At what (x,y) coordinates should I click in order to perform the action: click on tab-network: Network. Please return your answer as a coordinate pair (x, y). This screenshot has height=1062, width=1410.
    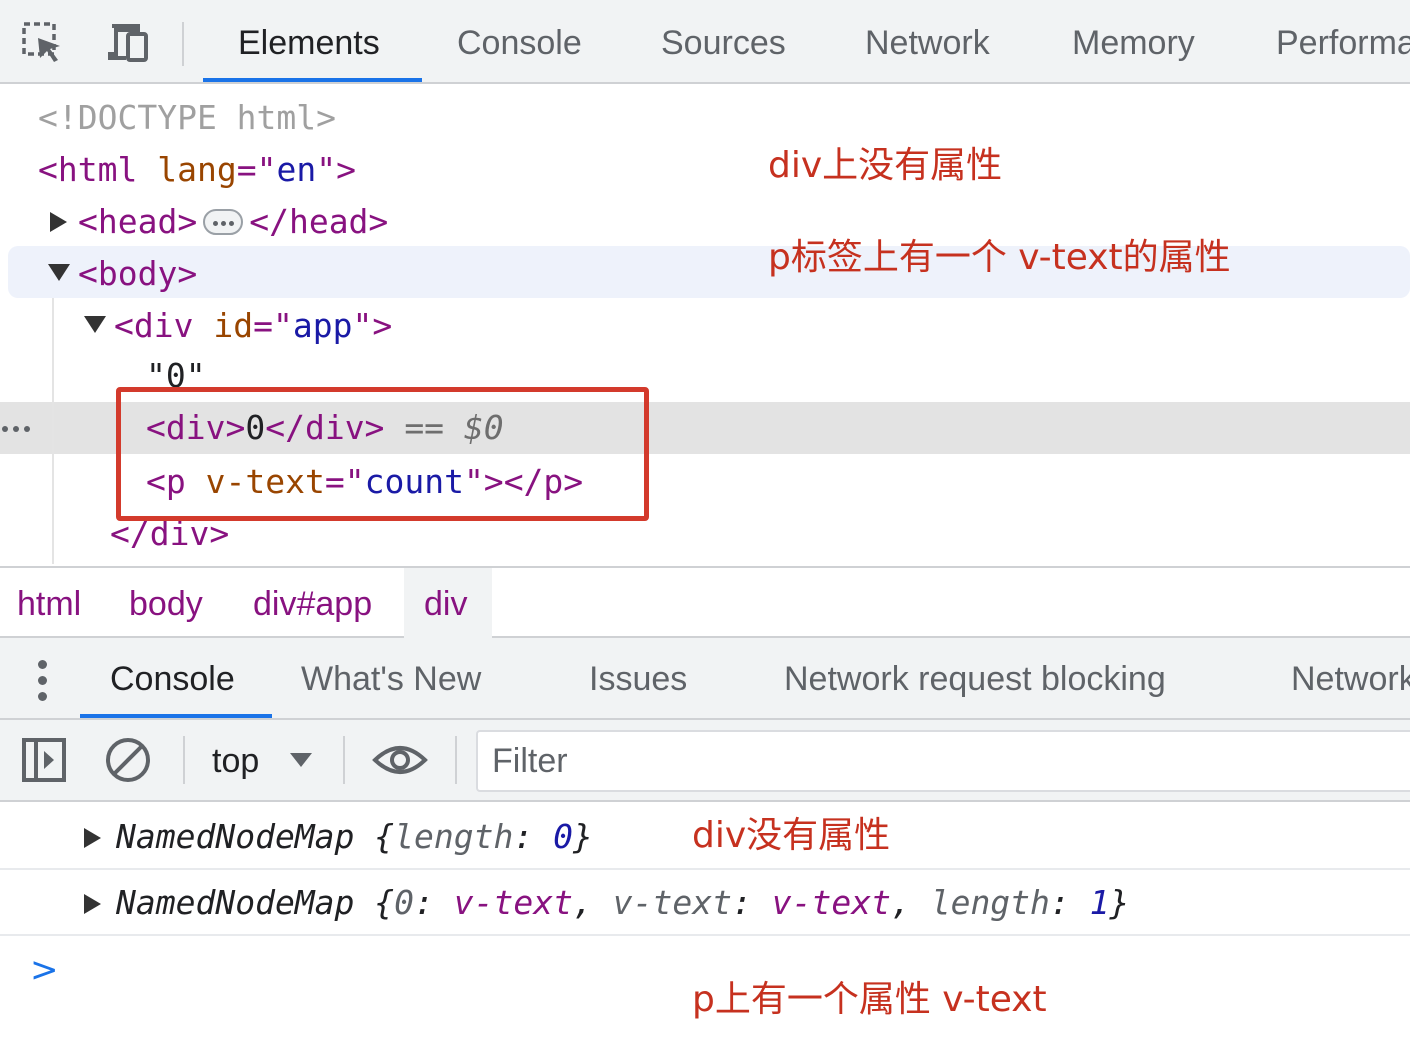
    Looking at the image, I should click on (927, 41).